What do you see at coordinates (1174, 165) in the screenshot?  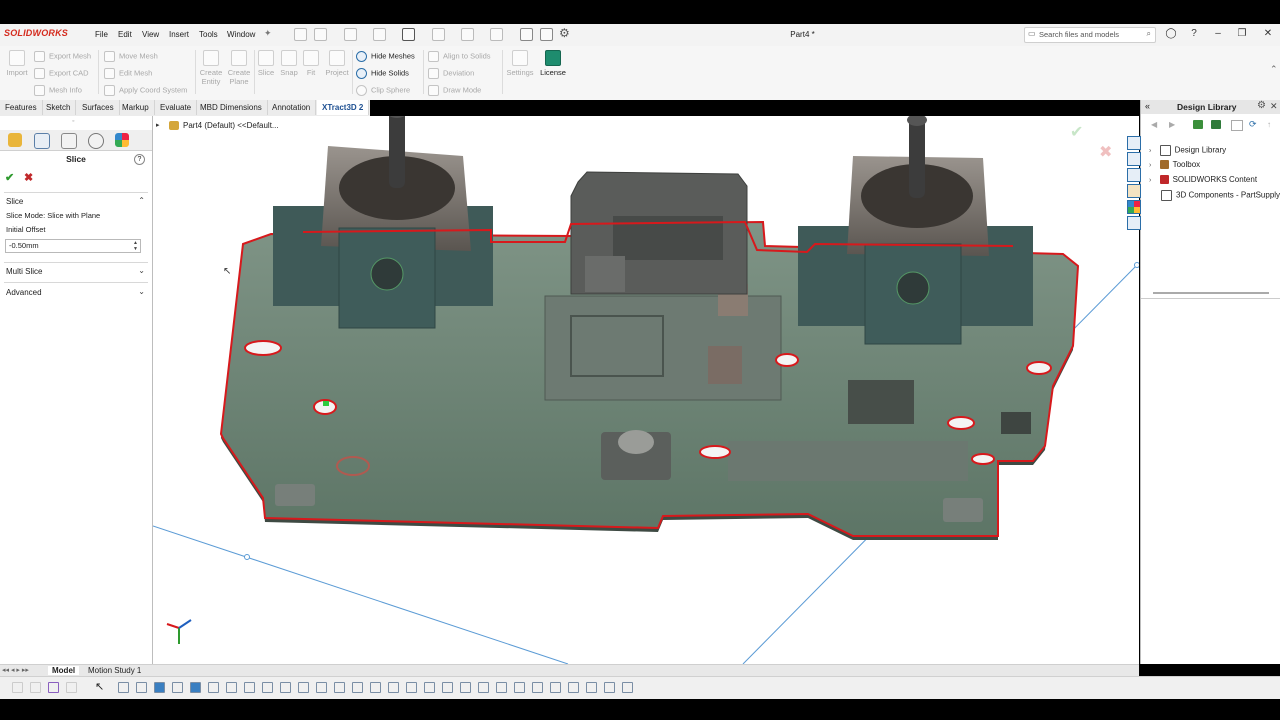 I see `tree-item-toolbox: › Toolbox` at bounding box center [1174, 165].